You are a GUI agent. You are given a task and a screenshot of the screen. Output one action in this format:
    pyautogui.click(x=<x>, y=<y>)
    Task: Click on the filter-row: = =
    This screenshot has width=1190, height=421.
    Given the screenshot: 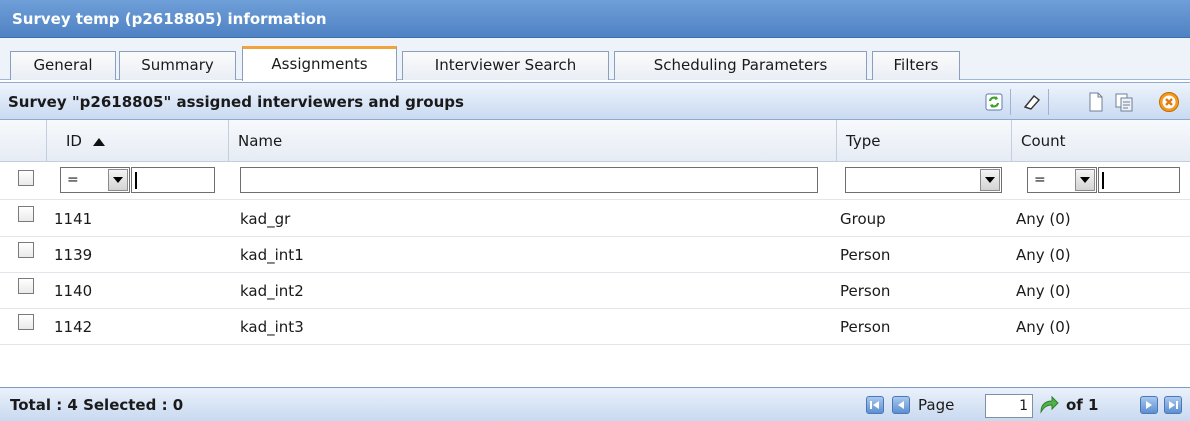 What is the action you would take?
    pyautogui.click(x=595, y=181)
    